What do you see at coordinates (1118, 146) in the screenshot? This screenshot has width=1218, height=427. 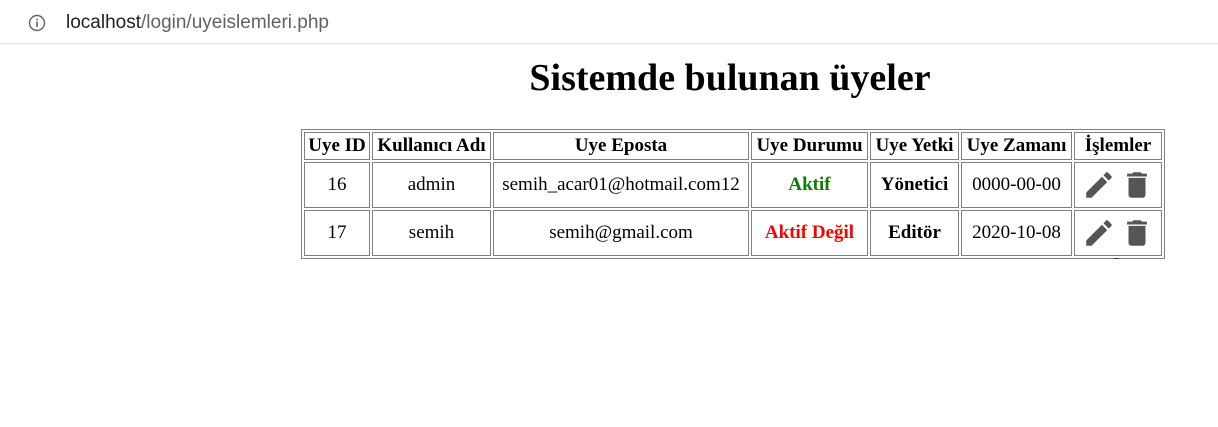 I see `header-actions: İşlemler` at bounding box center [1118, 146].